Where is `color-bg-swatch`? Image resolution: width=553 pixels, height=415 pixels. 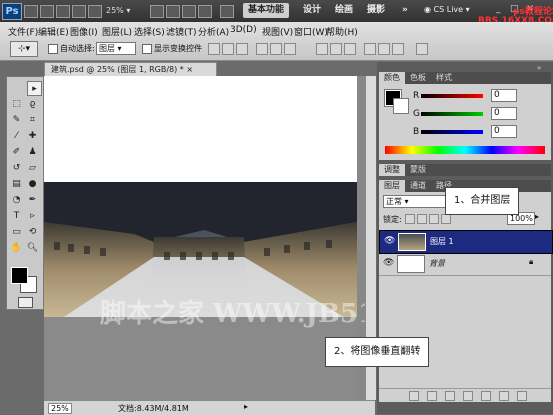 color-bg-swatch is located at coordinates (401, 106).